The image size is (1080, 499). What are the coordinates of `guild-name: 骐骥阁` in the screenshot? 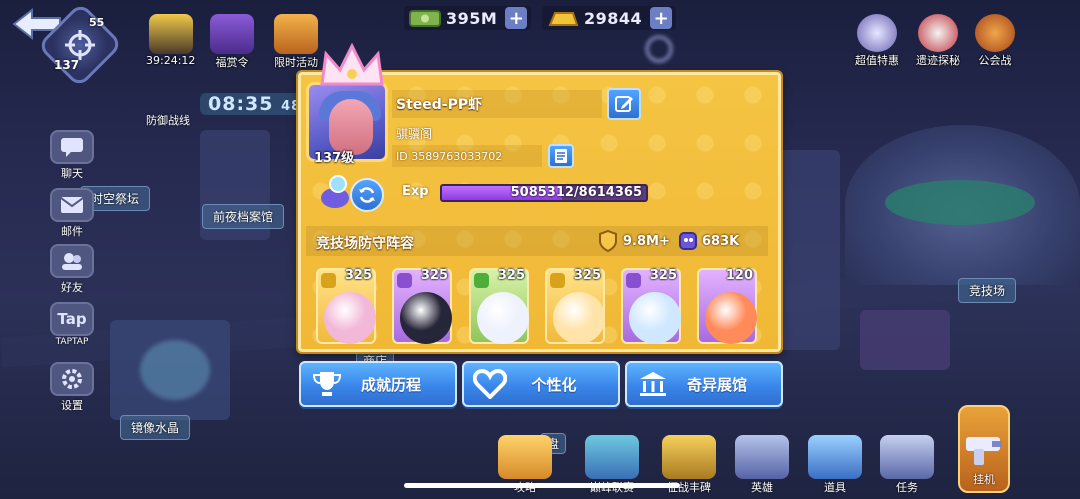 It's located at (414, 133).